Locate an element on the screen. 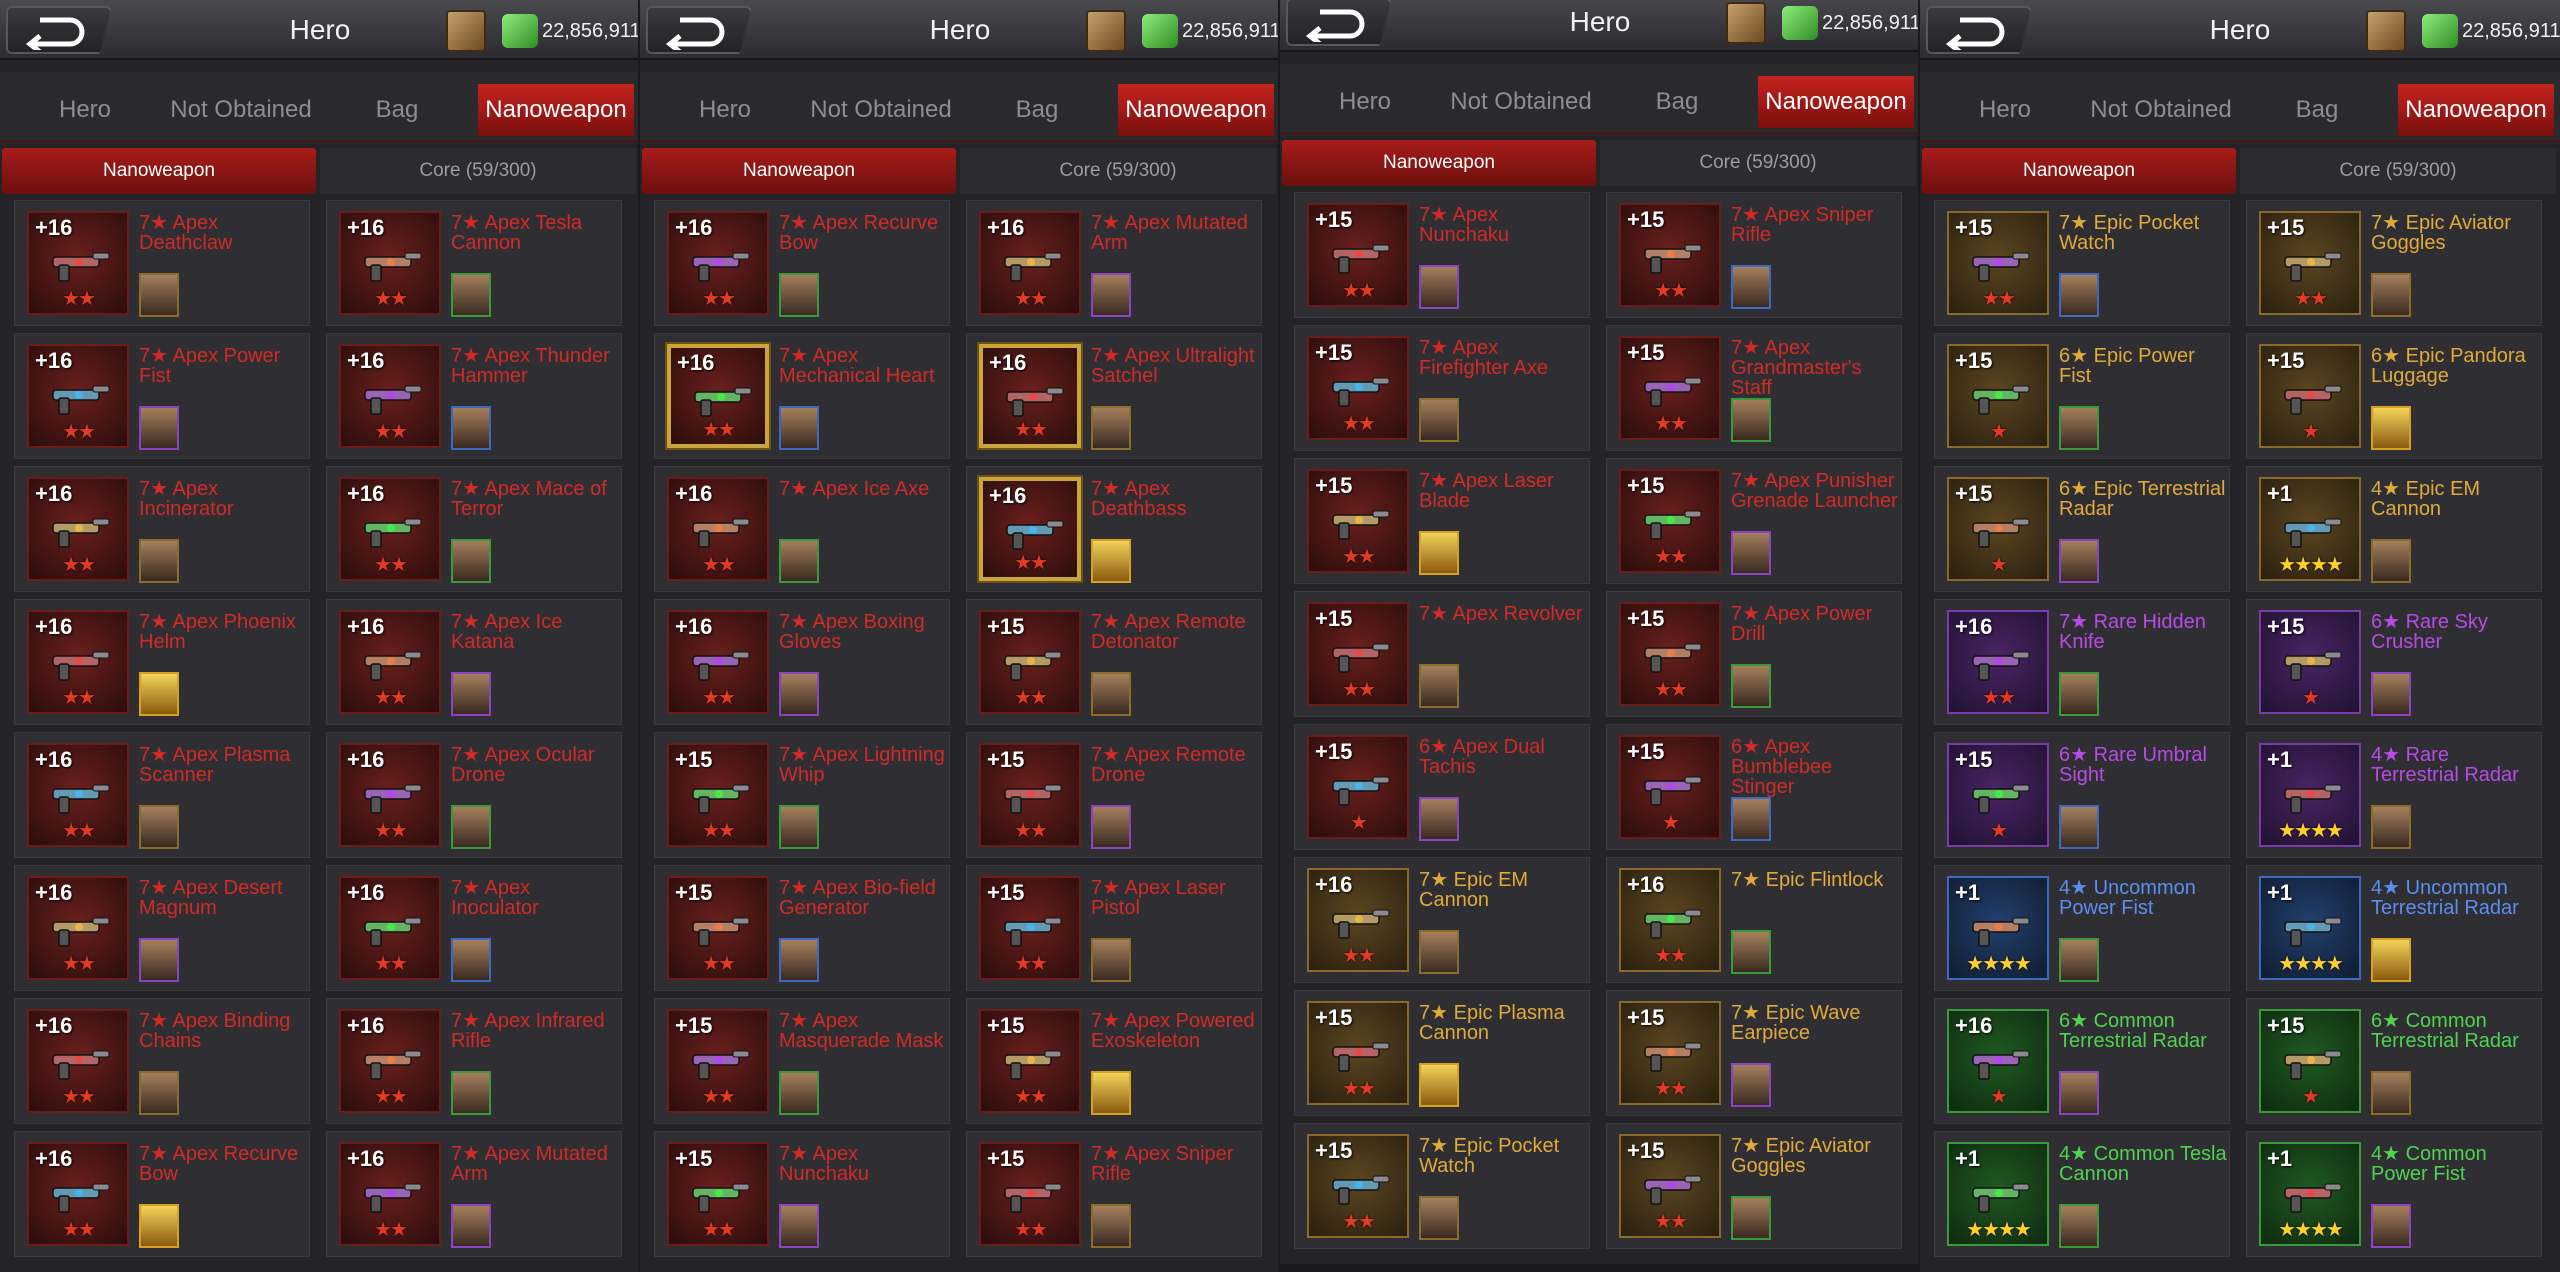 The height and width of the screenshot is (1272, 2560). nanoweapon-card: +1 ★★★★ 4★ Uncommon Power Fist is located at coordinates (2082, 928).